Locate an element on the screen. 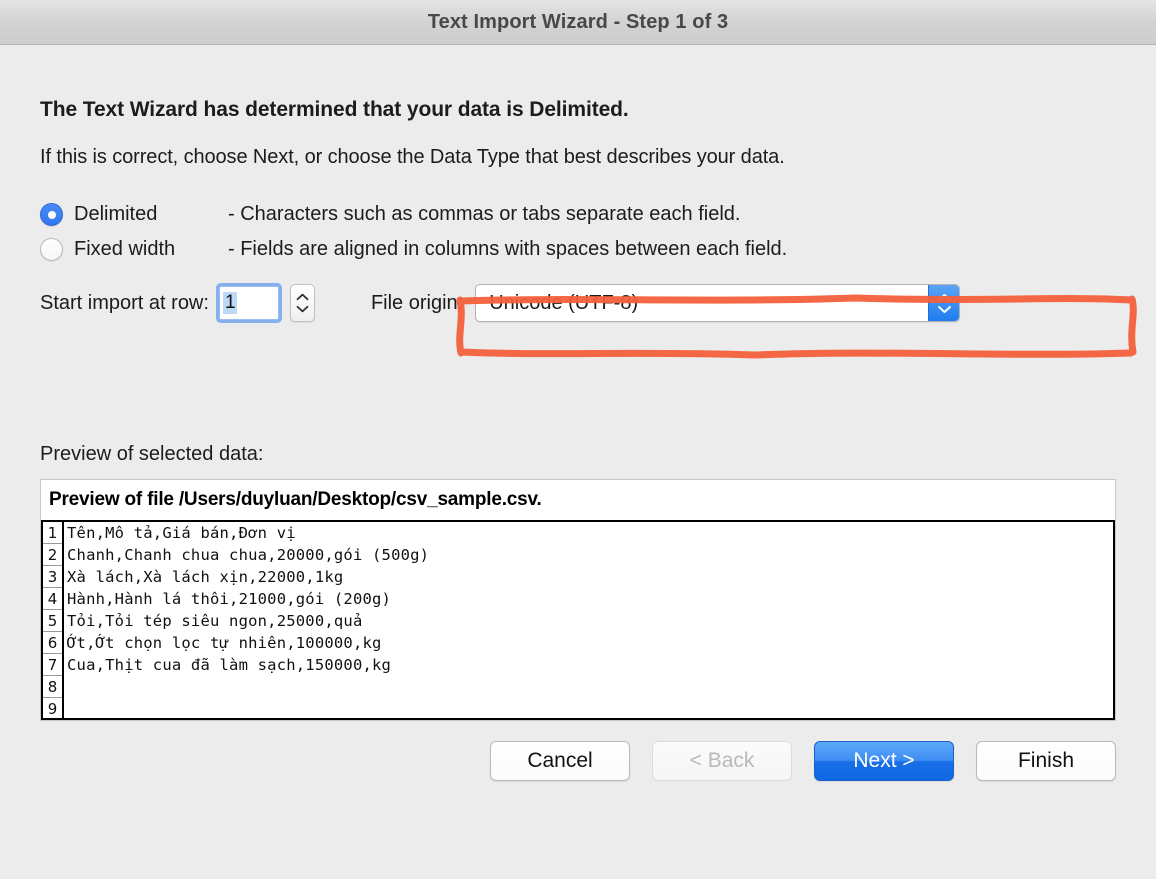 The width and height of the screenshot is (1156, 879). preview-section-label: Preview of selected data: is located at coordinates (152, 454).